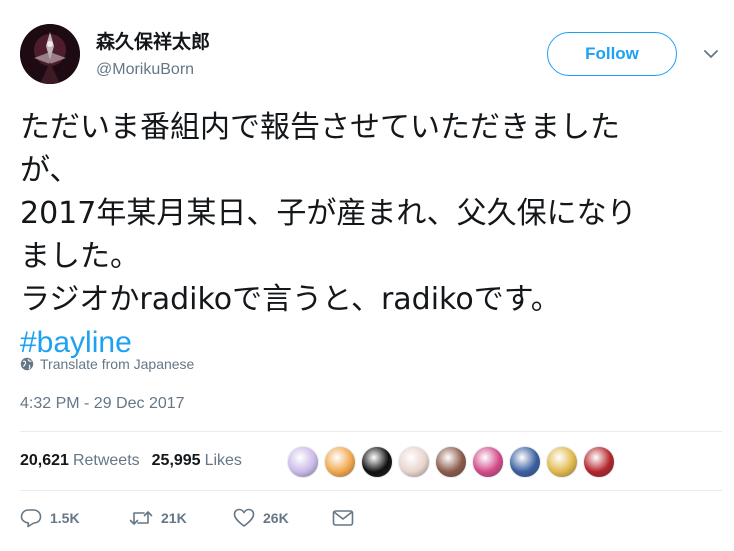 This screenshot has height=551, width=734. I want to click on like-button: 26K, so click(282, 518).